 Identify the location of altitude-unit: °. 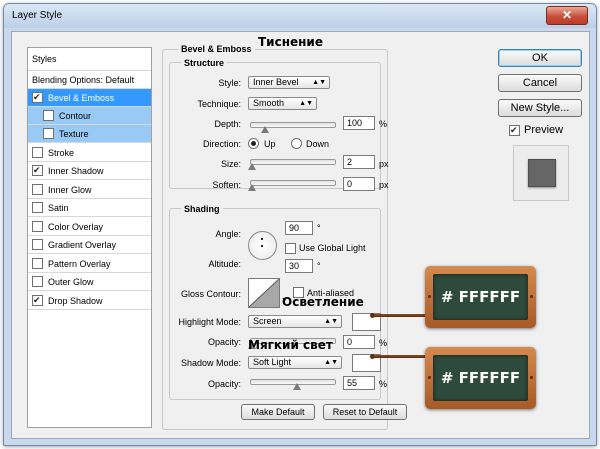
(319, 266).